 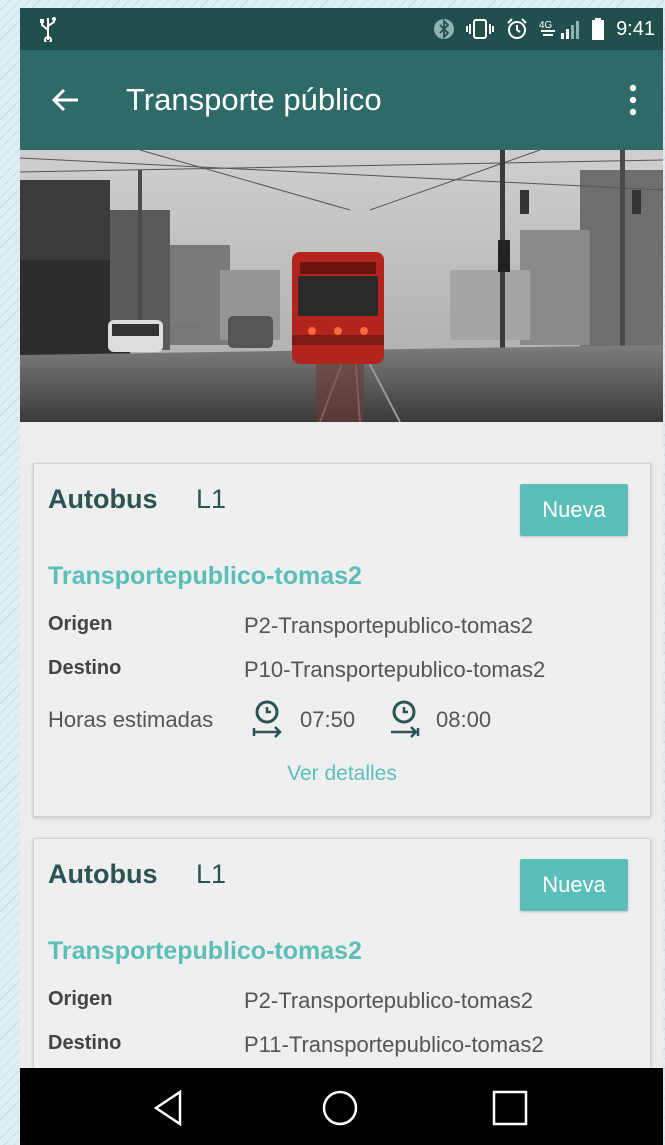 What do you see at coordinates (464, 719) in the screenshot?
I see `arrival-time: 08:00` at bounding box center [464, 719].